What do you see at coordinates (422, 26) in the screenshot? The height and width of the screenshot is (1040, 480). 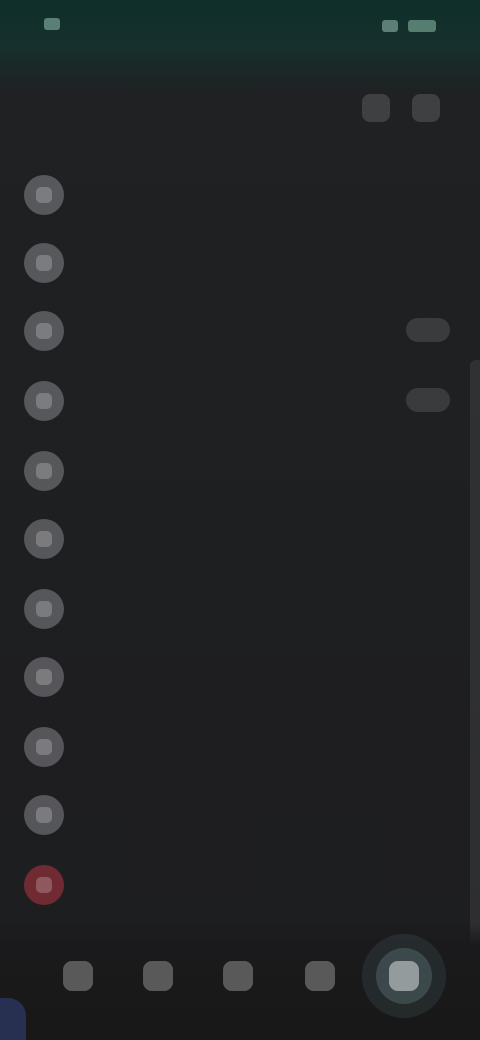 I see `battery-icon` at bounding box center [422, 26].